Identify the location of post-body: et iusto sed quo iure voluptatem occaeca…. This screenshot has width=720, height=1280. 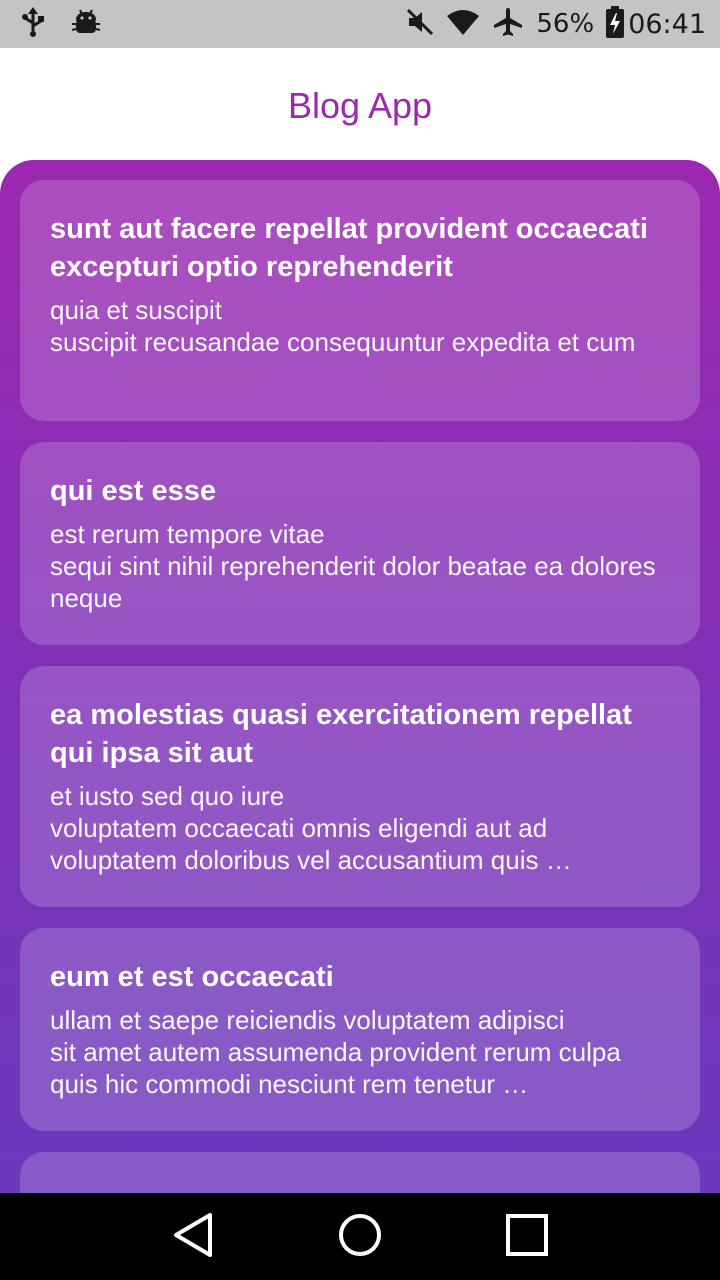
(311, 828).